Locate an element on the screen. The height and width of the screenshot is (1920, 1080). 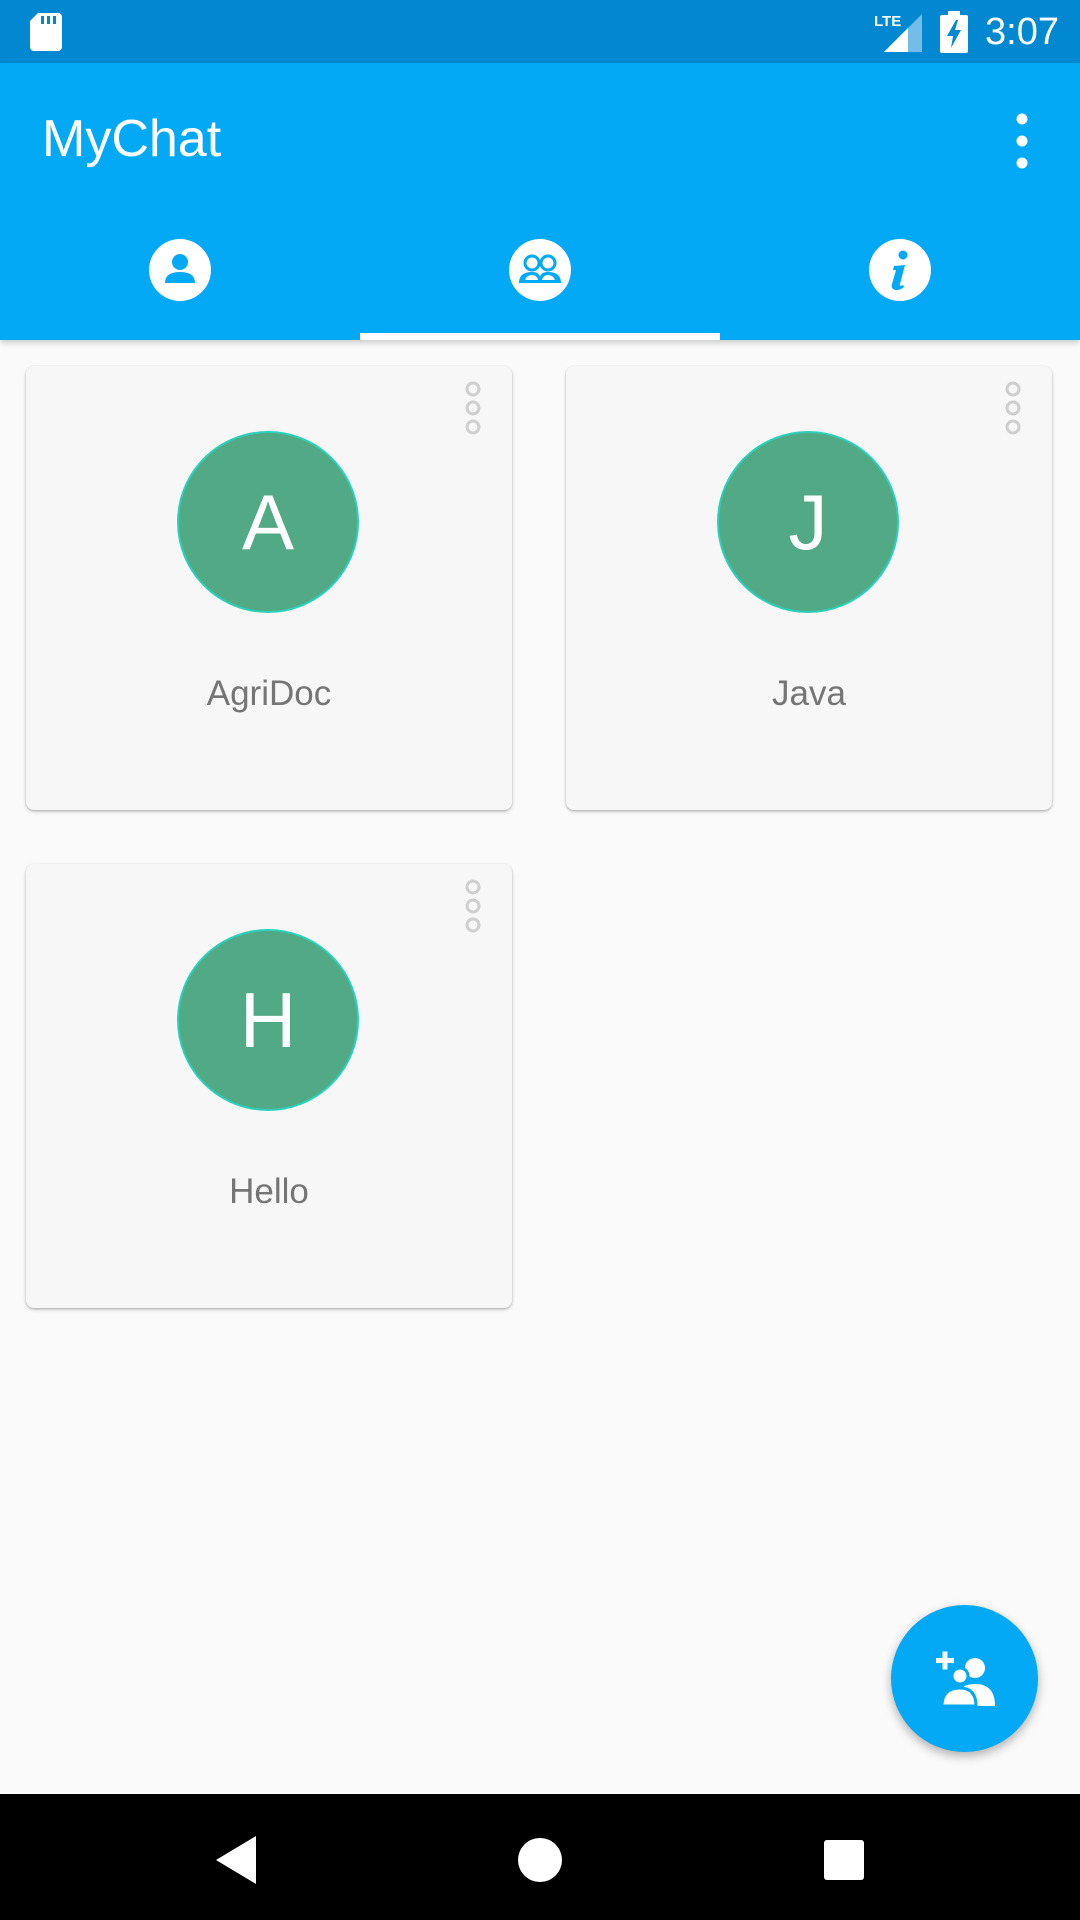
group-card-java: J Java is located at coordinates (809, 588).